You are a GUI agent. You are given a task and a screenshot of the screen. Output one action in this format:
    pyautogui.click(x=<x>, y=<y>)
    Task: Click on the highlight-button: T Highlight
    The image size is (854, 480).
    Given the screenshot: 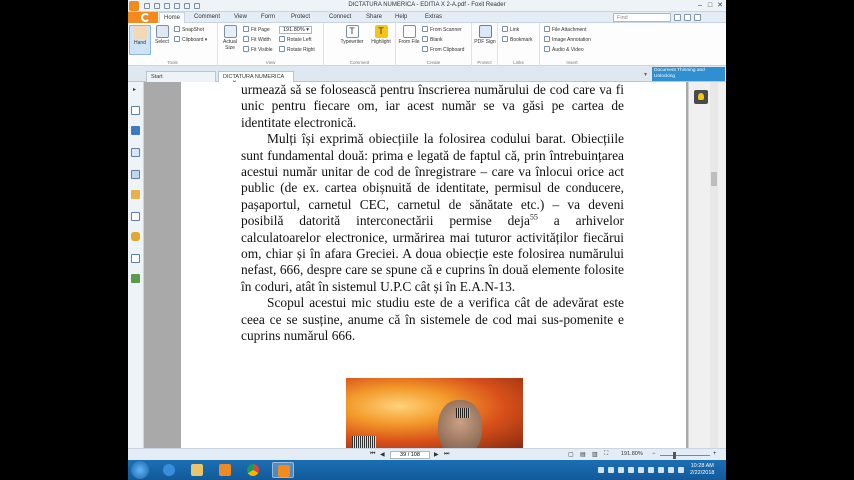 What is the action you would take?
    pyautogui.click(x=381, y=40)
    